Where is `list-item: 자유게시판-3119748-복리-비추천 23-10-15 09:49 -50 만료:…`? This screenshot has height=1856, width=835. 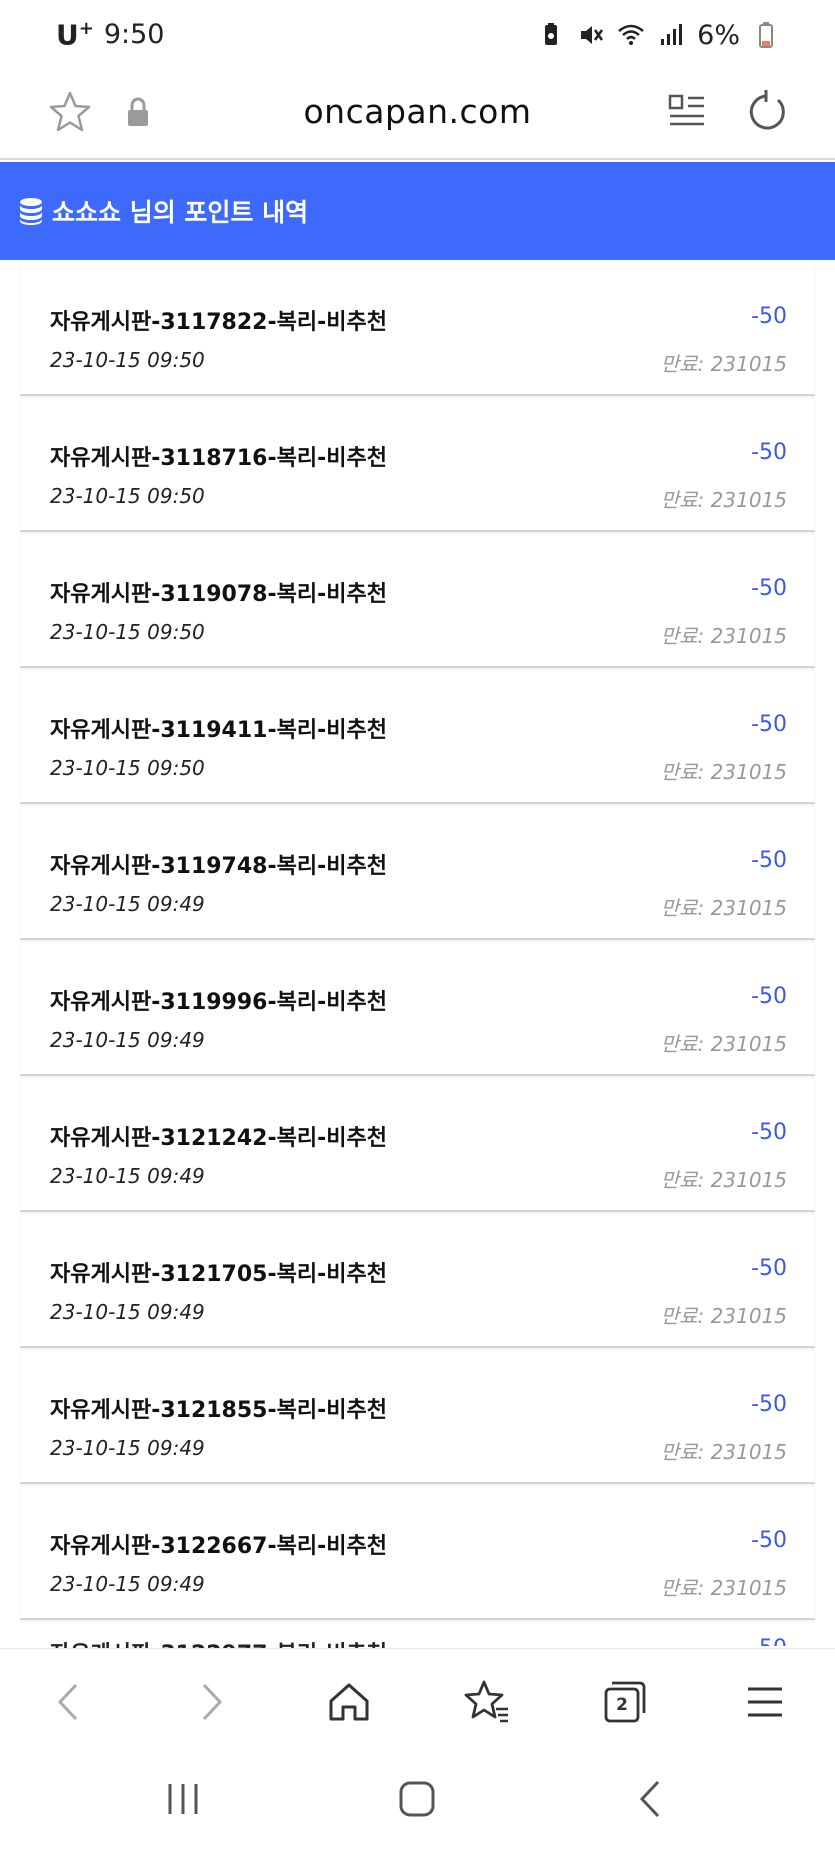
list-item: 자유게시판-3119748-복리-비추천 23-10-15 09:49 -50 만료:… is located at coordinates (417, 873).